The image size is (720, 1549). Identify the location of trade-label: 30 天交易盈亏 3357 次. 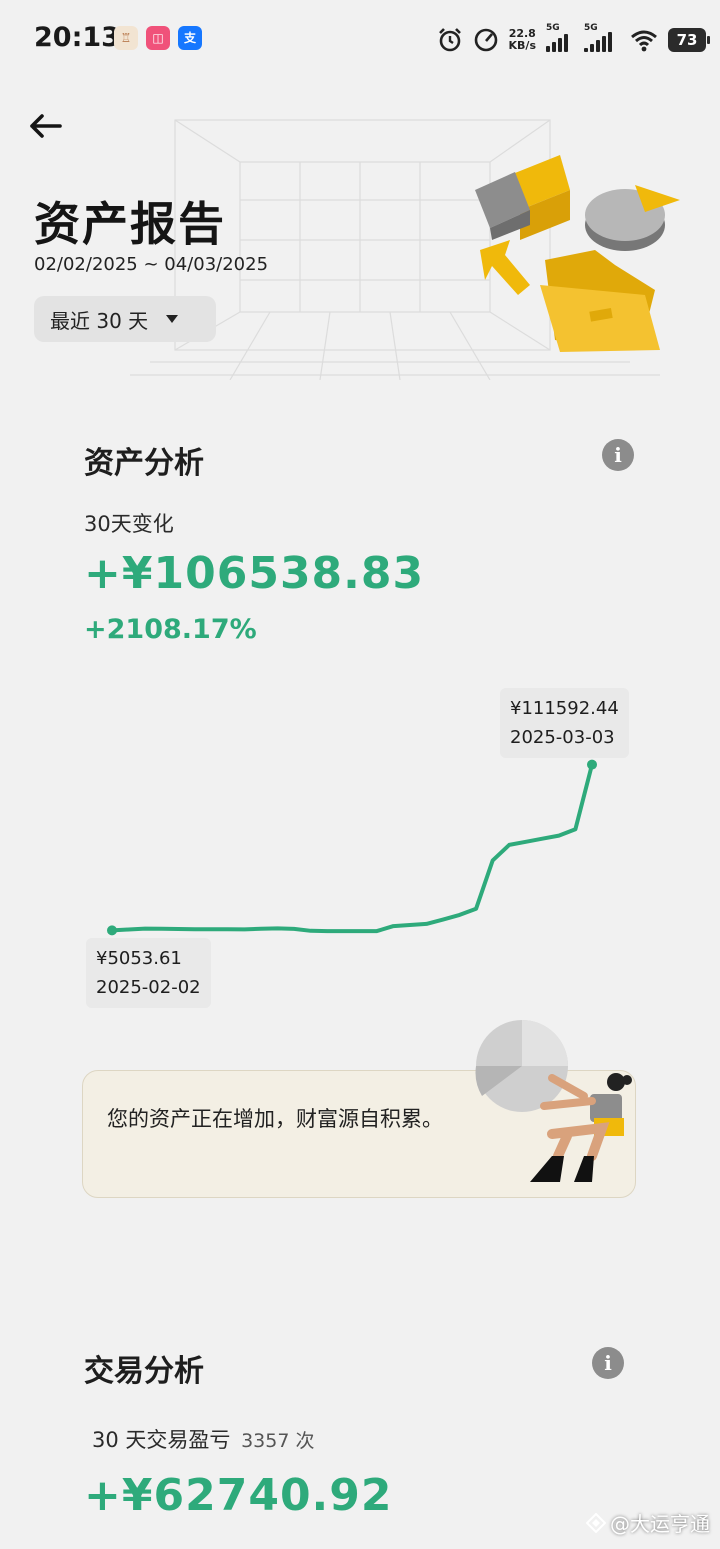
(203, 1439).